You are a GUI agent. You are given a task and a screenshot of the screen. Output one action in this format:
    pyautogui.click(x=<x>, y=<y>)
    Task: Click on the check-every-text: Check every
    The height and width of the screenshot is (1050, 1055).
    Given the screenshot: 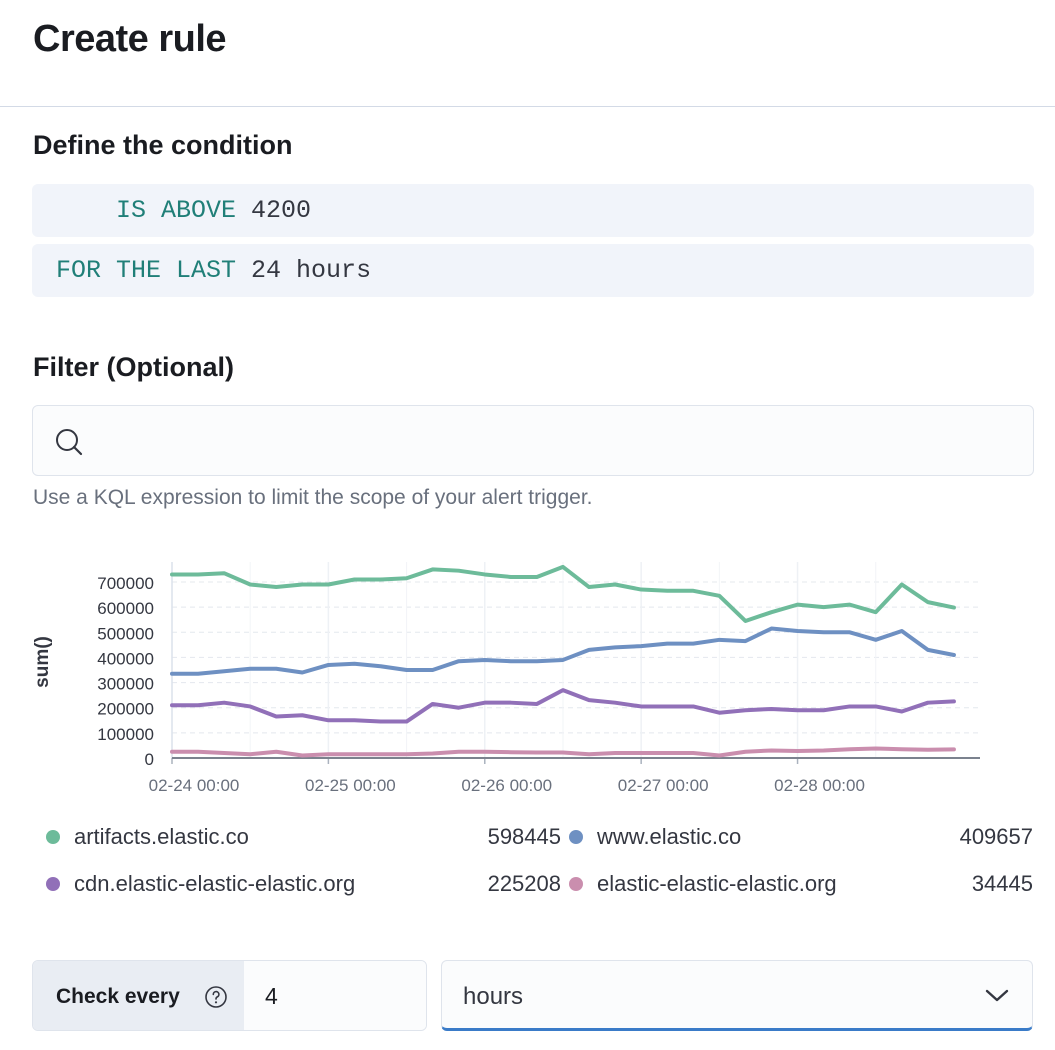 What is the action you would take?
    pyautogui.click(x=118, y=996)
    